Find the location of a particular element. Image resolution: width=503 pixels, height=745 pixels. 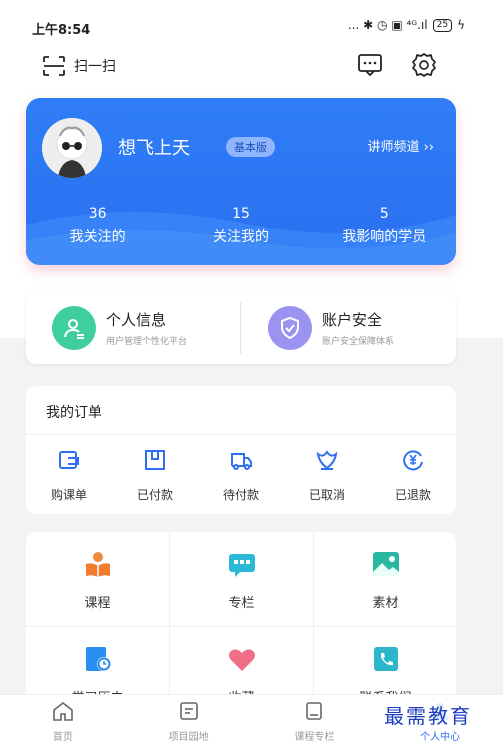

stat-influenced-students: 5 我影响的学员 is located at coordinates (384, 226).